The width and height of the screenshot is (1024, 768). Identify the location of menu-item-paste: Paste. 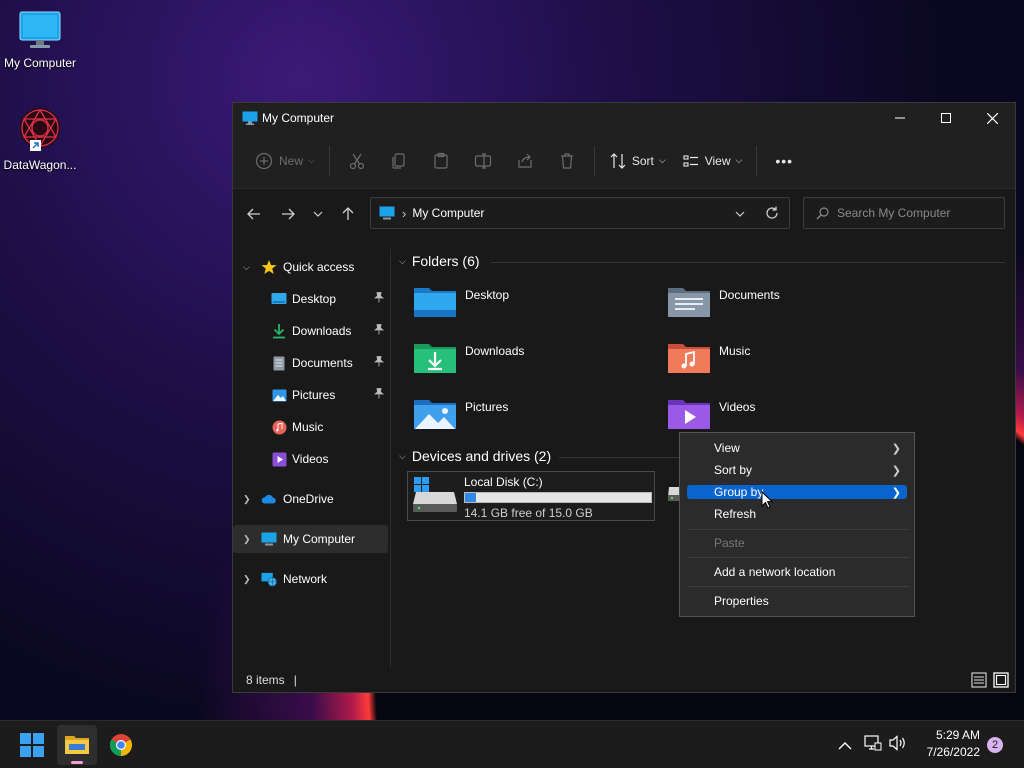
(797, 543).